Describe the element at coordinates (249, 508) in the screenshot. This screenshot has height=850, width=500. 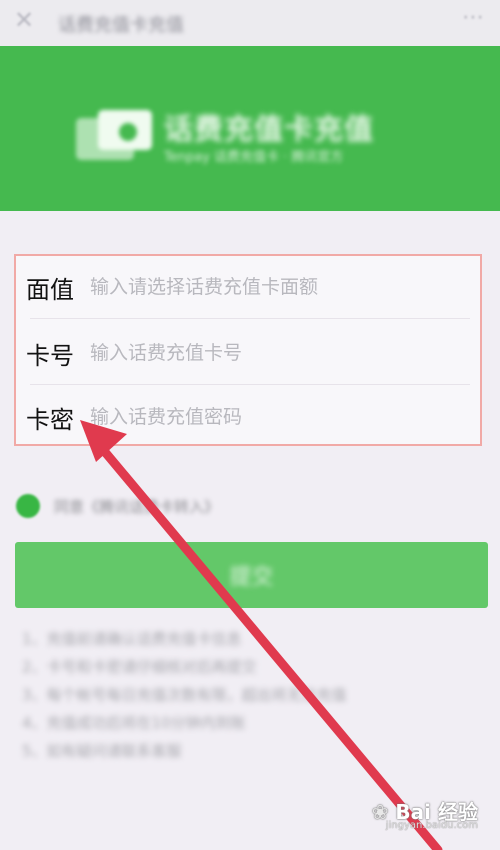
I see `agreement-row: 同意《腾讯话费卡转入》` at that location.